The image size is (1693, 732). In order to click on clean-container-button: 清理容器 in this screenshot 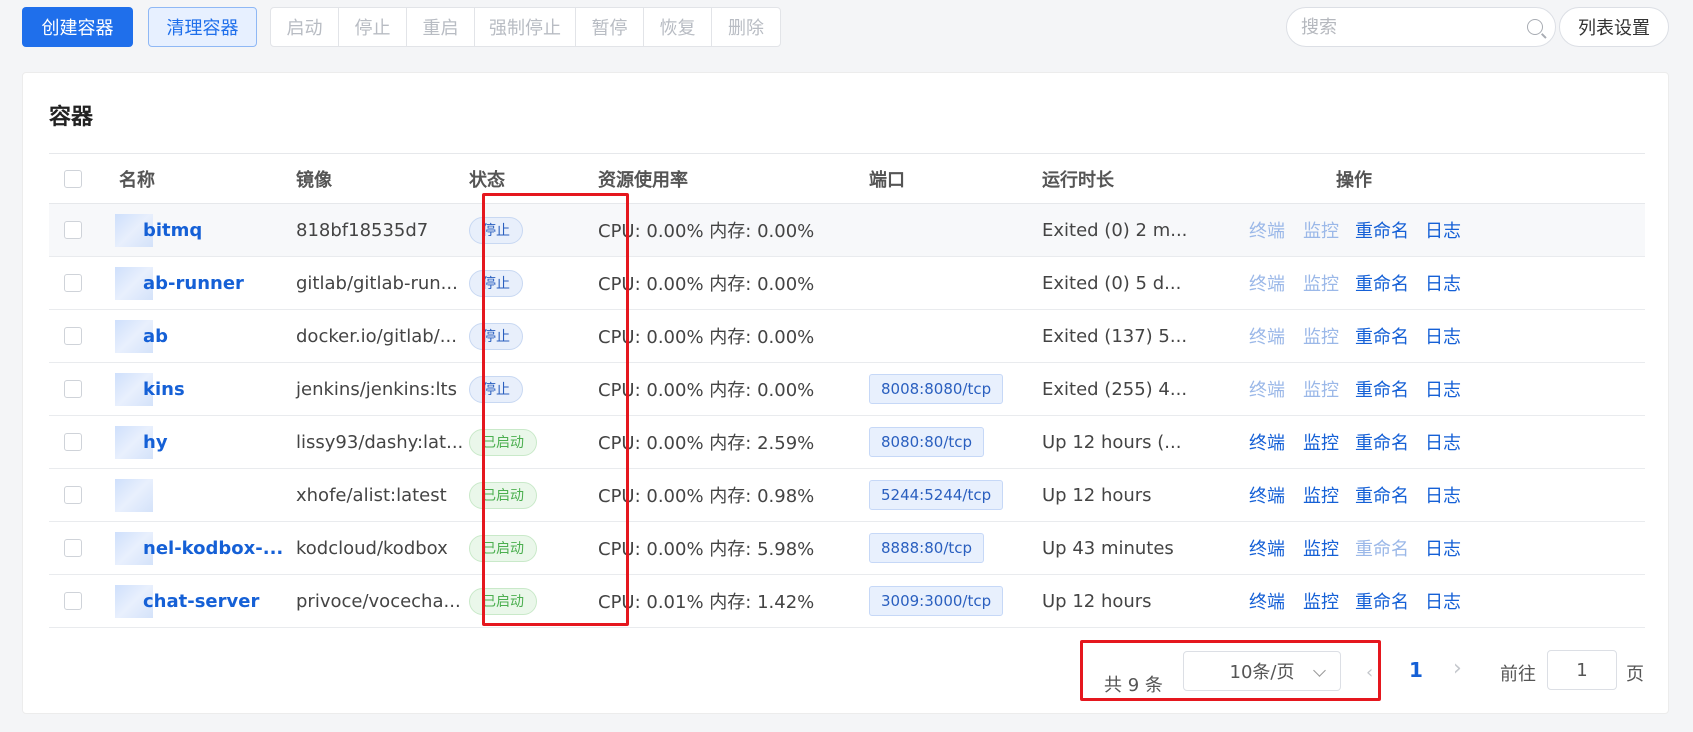, I will do `click(202, 27)`.